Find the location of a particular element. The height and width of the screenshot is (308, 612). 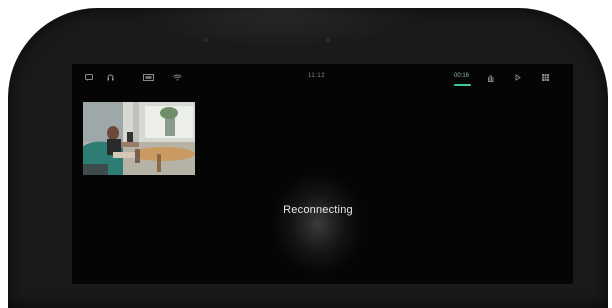

screen-share-icon is located at coordinates (148, 77).